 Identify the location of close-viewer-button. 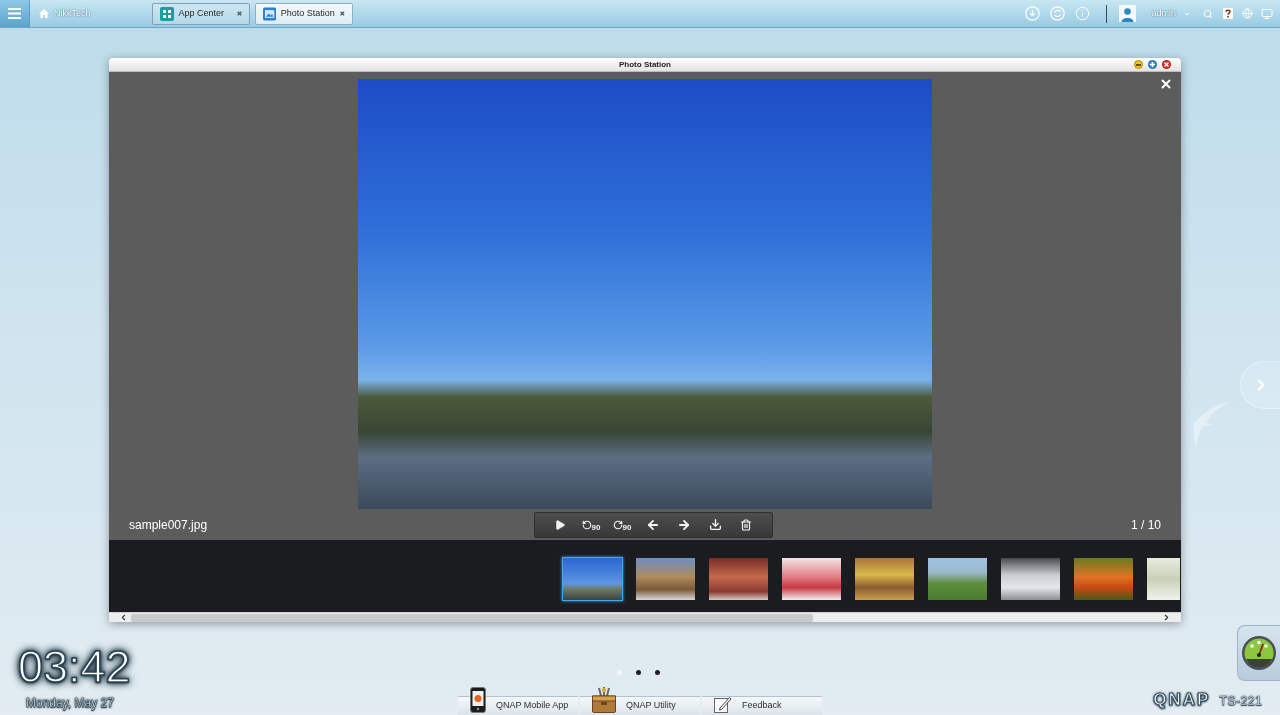
(1166, 84).